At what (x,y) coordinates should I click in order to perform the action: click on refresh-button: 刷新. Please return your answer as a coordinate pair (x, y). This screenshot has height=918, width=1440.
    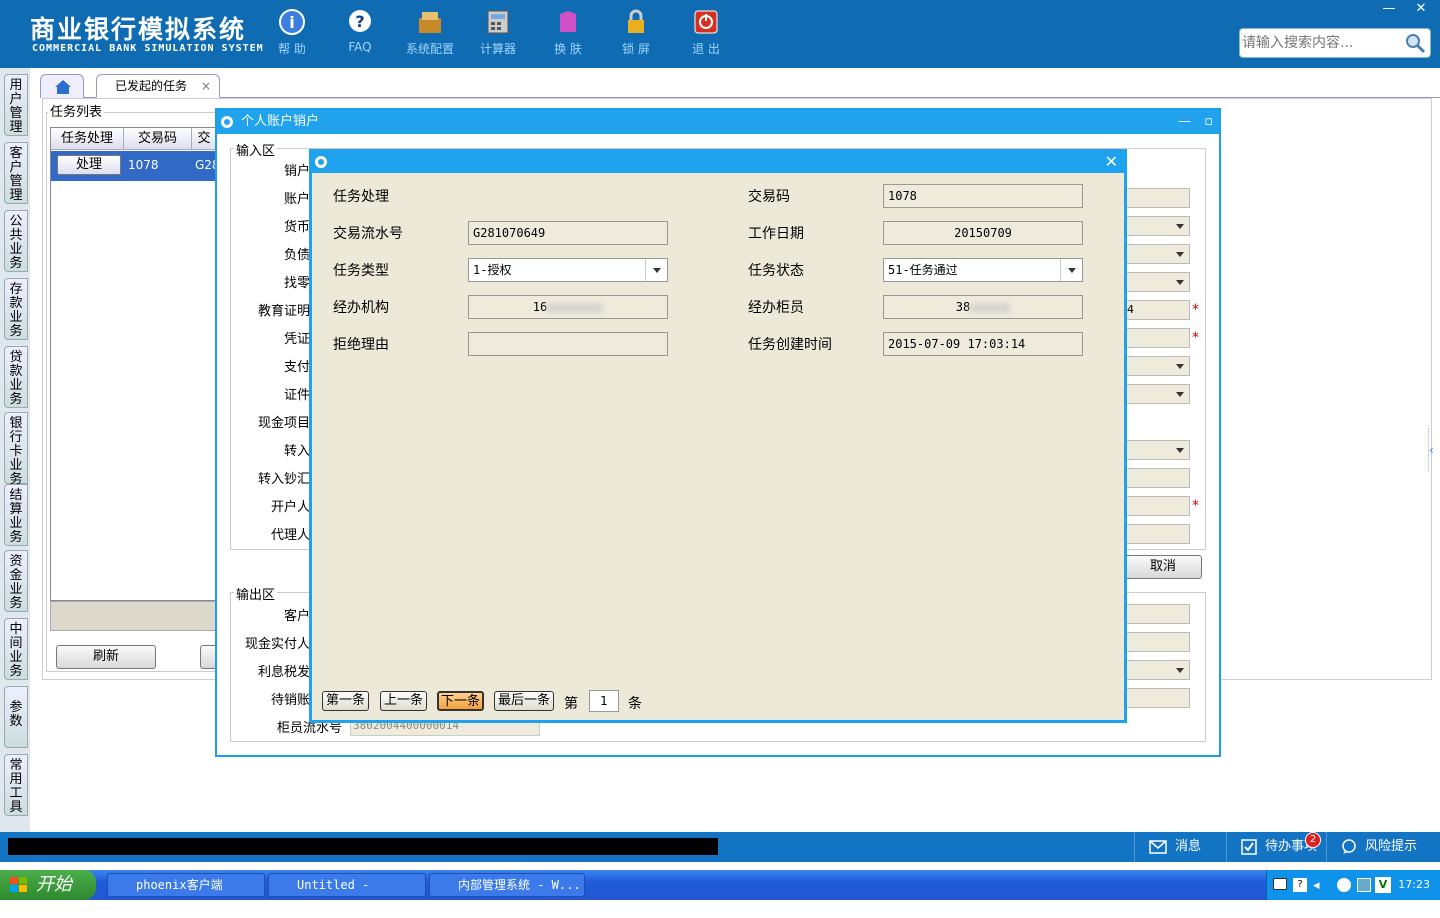
    Looking at the image, I should click on (106, 657).